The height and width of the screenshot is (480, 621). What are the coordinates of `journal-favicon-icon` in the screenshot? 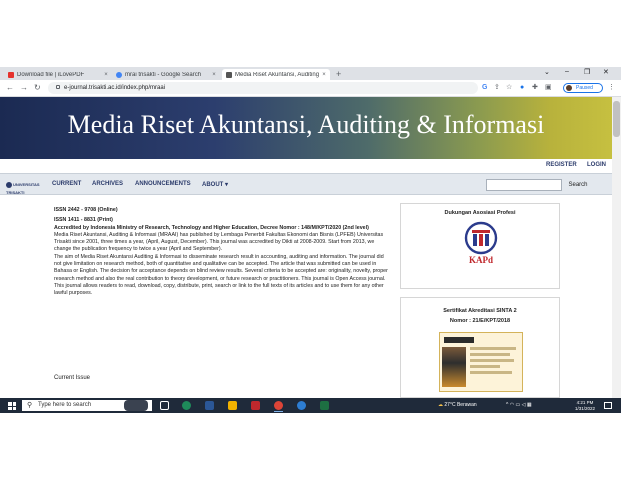 It's located at (229, 74).